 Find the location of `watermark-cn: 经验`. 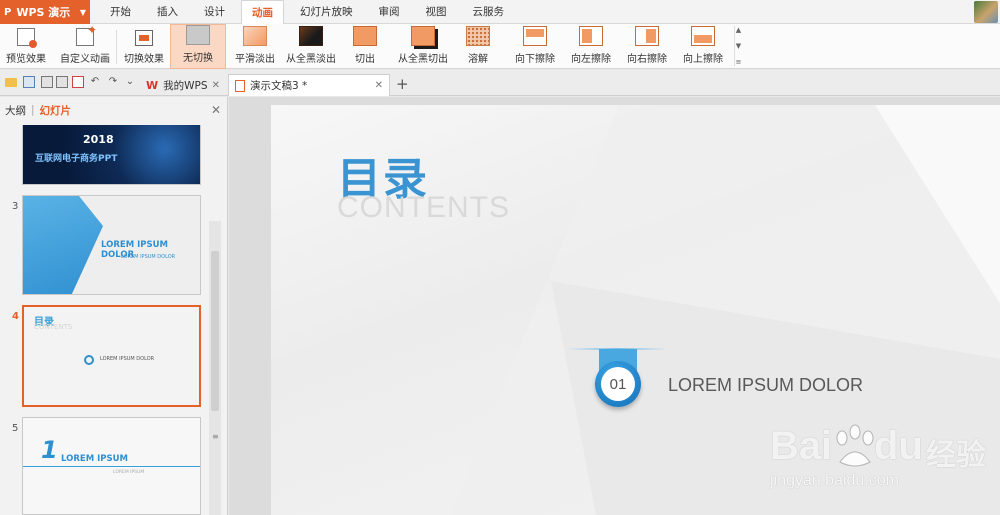

watermark-cn: 经验 is located at coordinates (956, 455).